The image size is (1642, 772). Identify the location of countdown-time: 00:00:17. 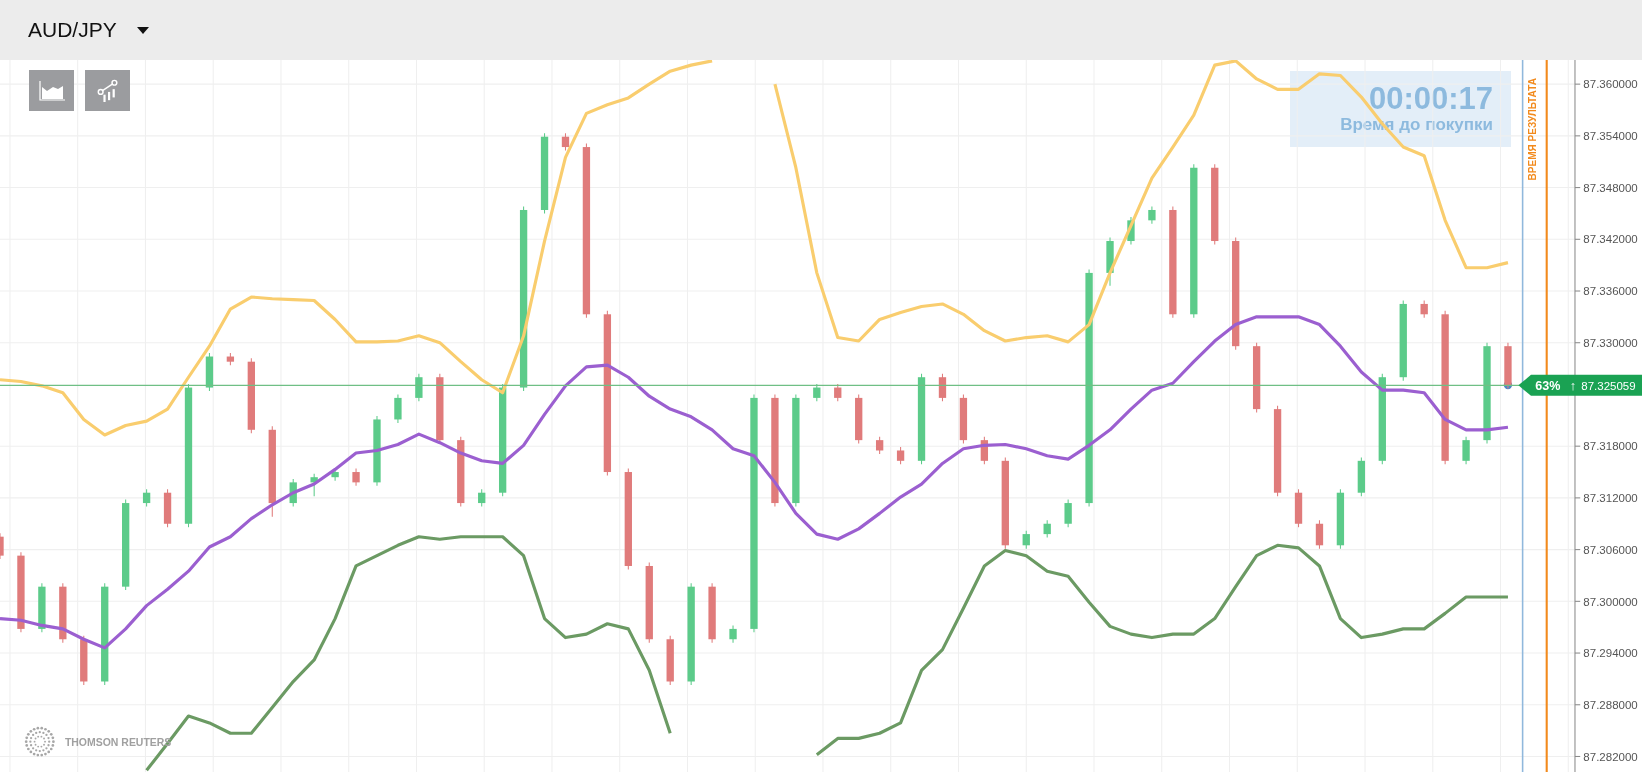
(1430, 99).